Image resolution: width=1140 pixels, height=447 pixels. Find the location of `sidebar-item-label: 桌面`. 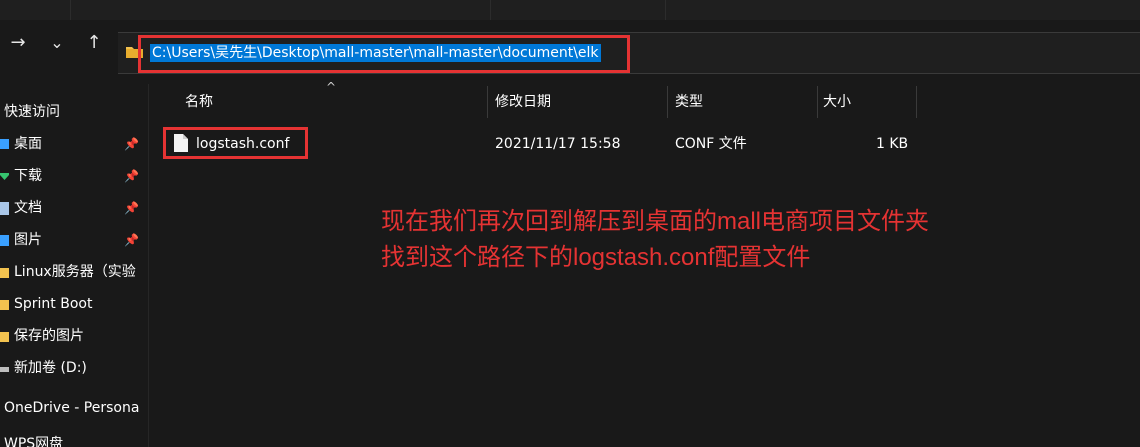

sidebar-item-label: 桌面 is located at coordinates (28, 144).